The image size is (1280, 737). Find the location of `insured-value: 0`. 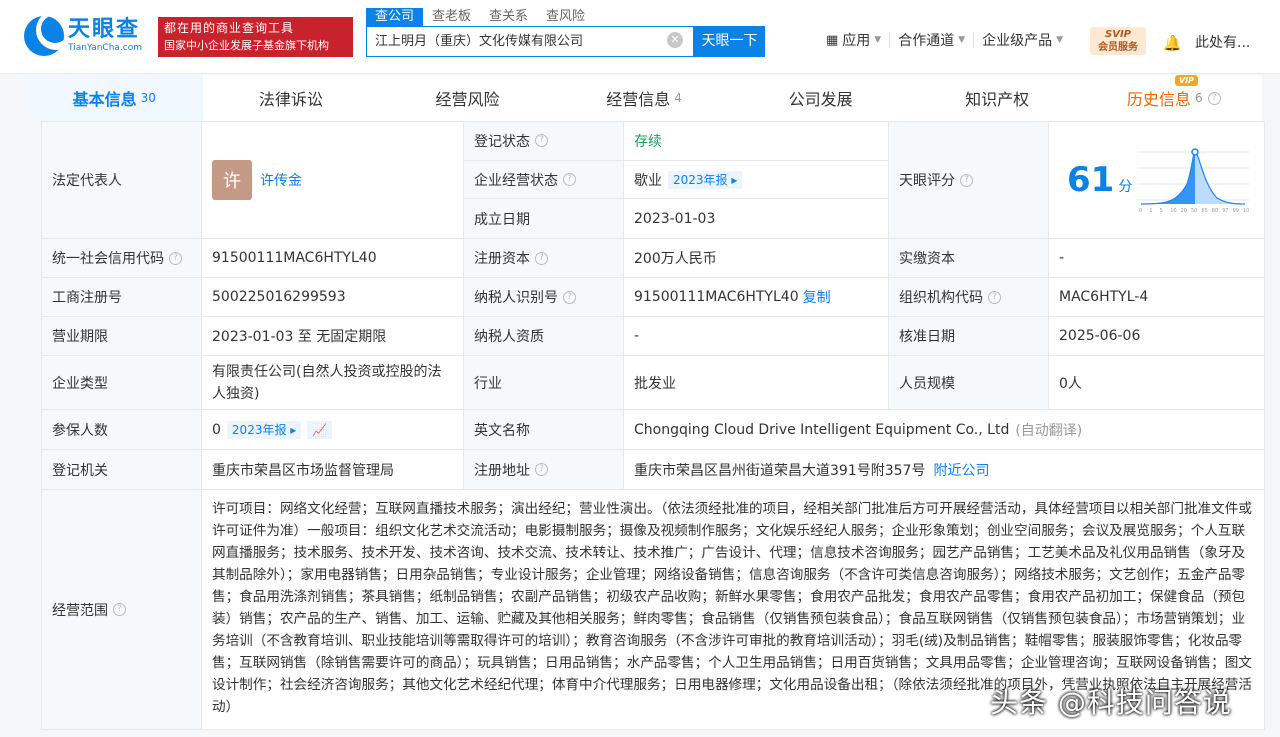

insured-value: 0 is located at coordinates (216, 429).